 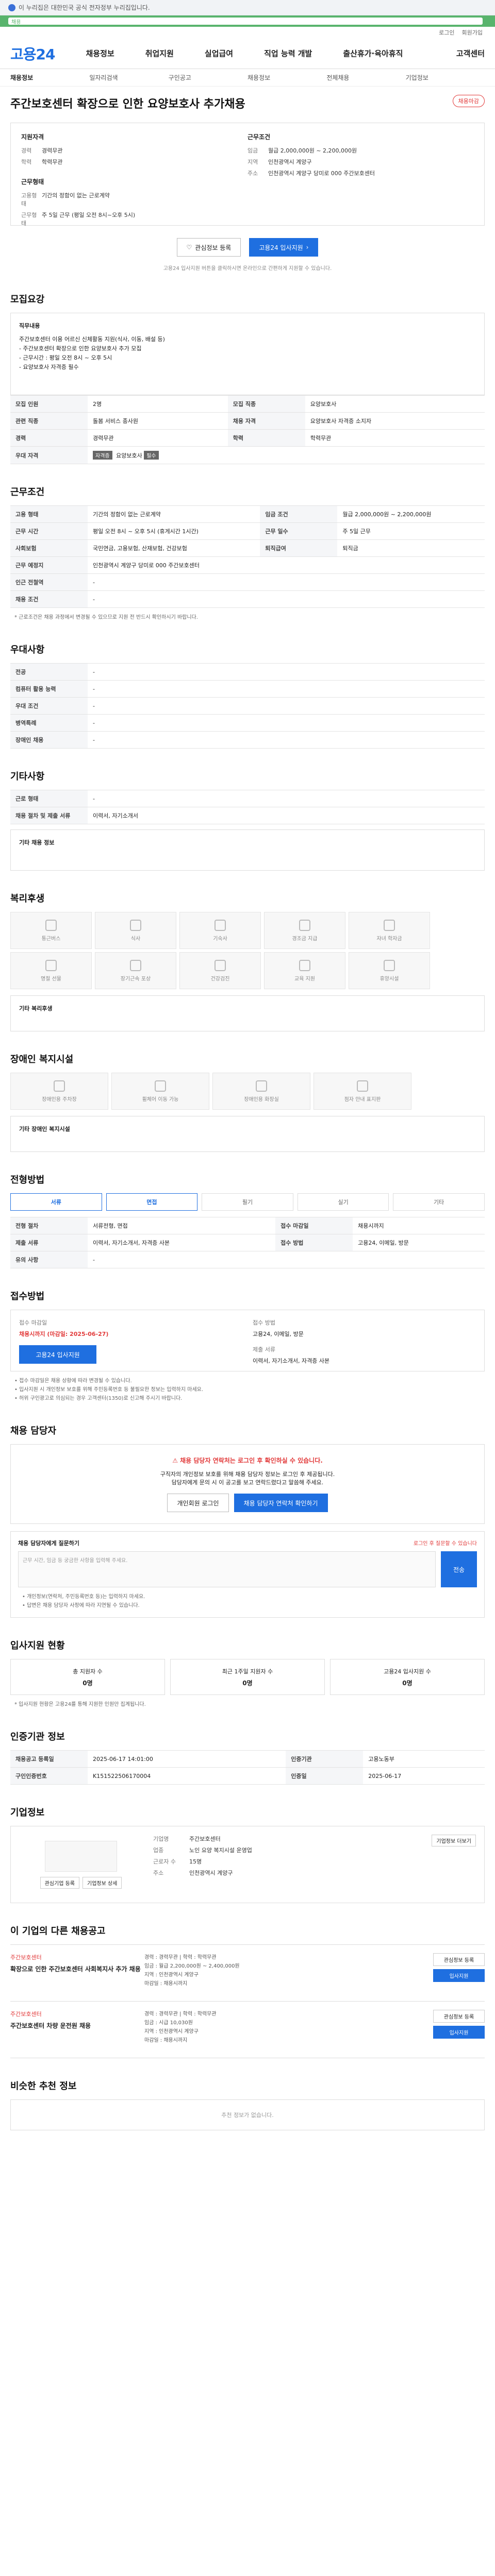 What do you see at coordinates (445, 77) in the screenshot?
I see `subnav-item: 기업정보` at bounding box center [445, 77].